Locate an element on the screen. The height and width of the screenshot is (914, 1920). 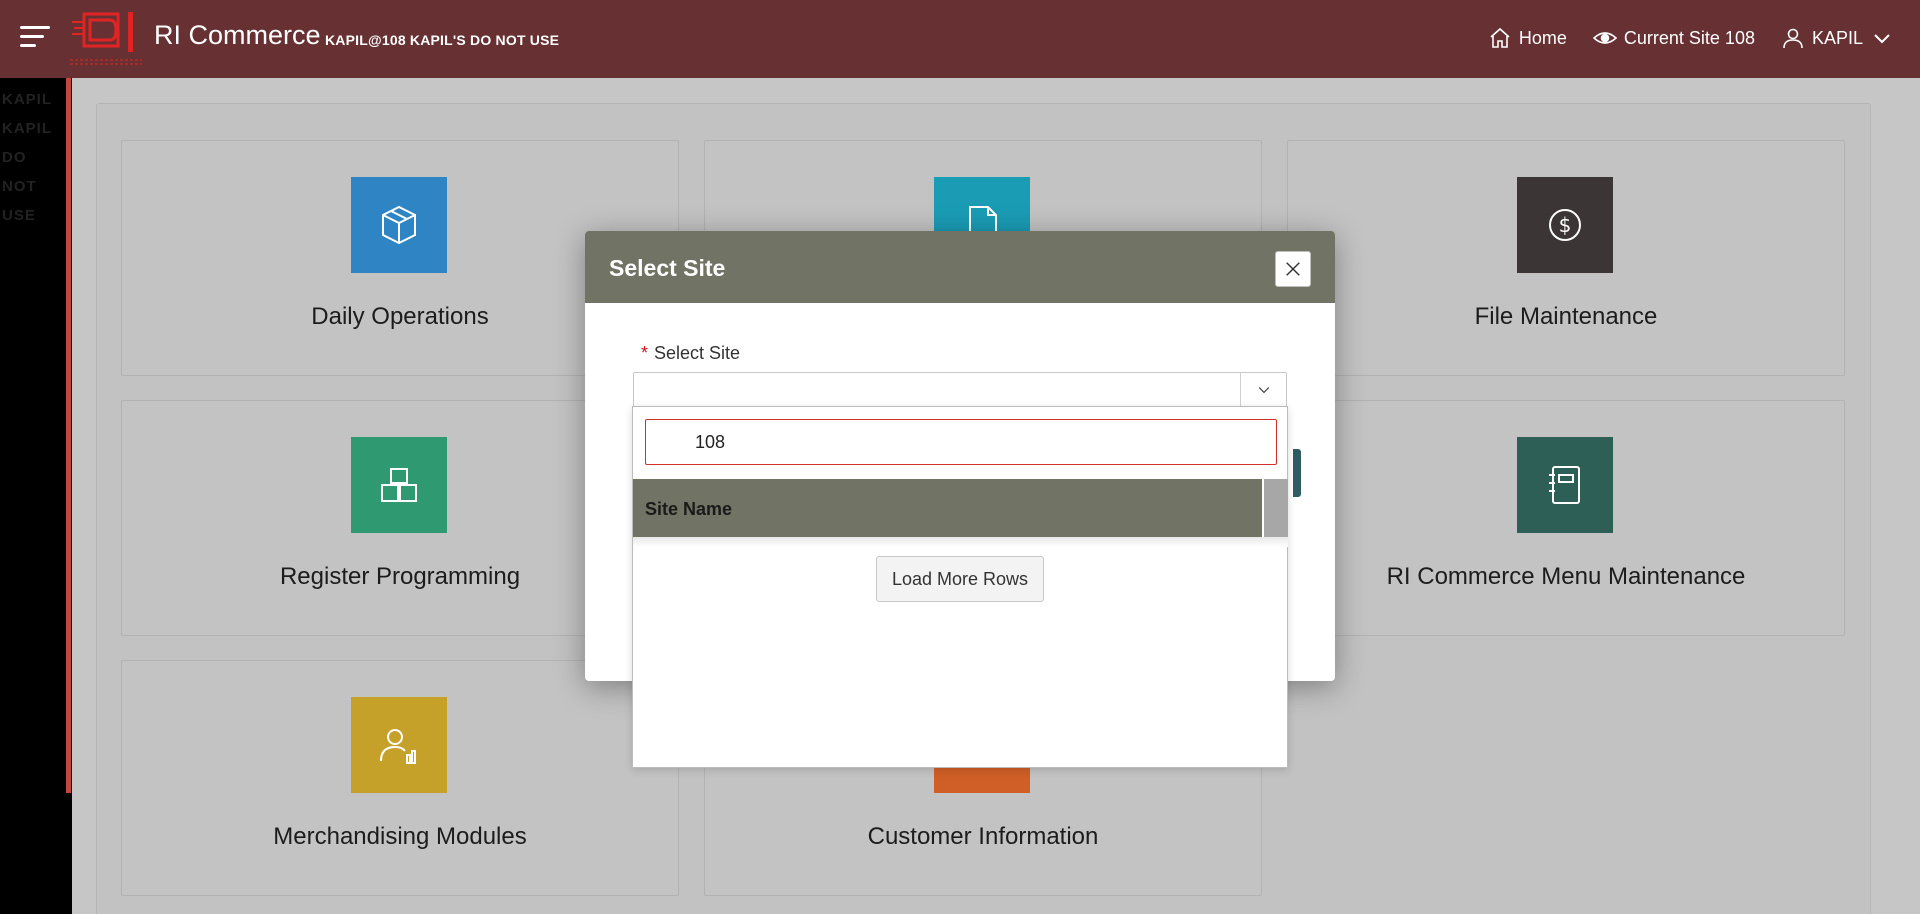
close-icon is located at coordinates (1293, 269).